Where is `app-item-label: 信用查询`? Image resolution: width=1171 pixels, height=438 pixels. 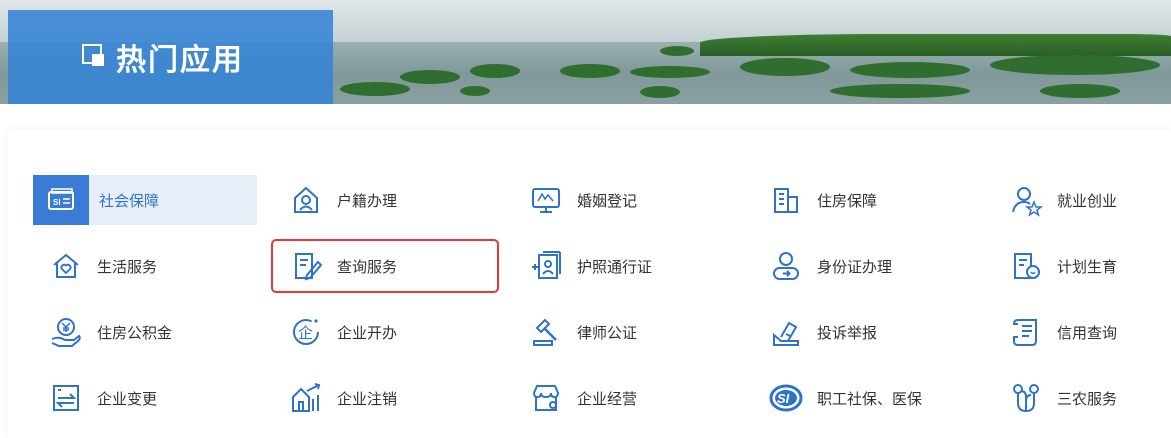
app-item-label: 信用查询 is located at coordinates (1087, 332).